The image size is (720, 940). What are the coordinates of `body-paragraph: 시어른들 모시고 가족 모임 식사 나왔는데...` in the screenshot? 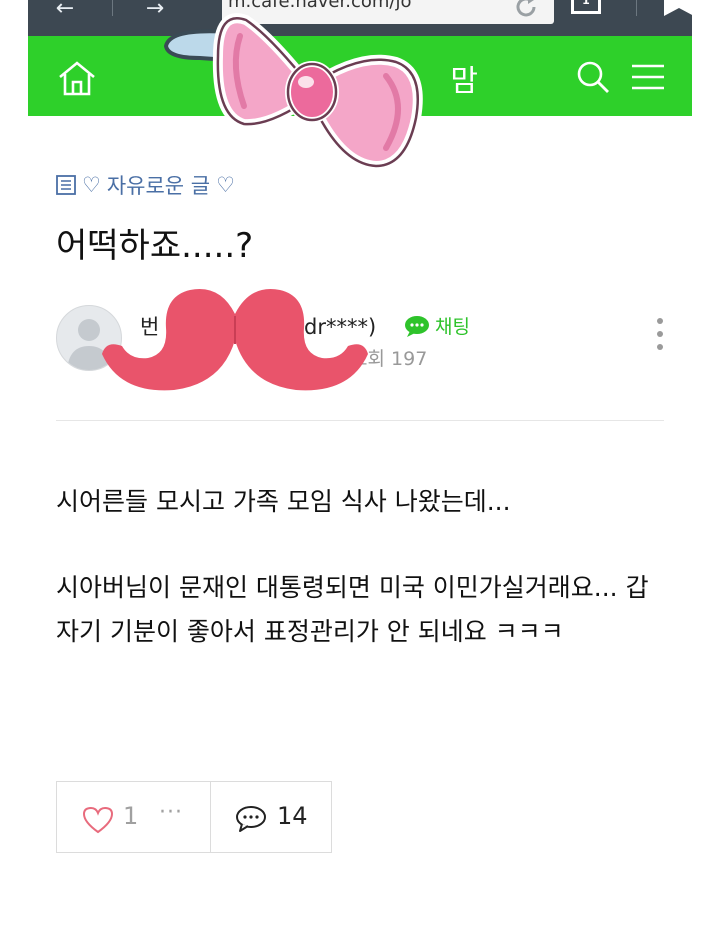 It's located at (283, 501).